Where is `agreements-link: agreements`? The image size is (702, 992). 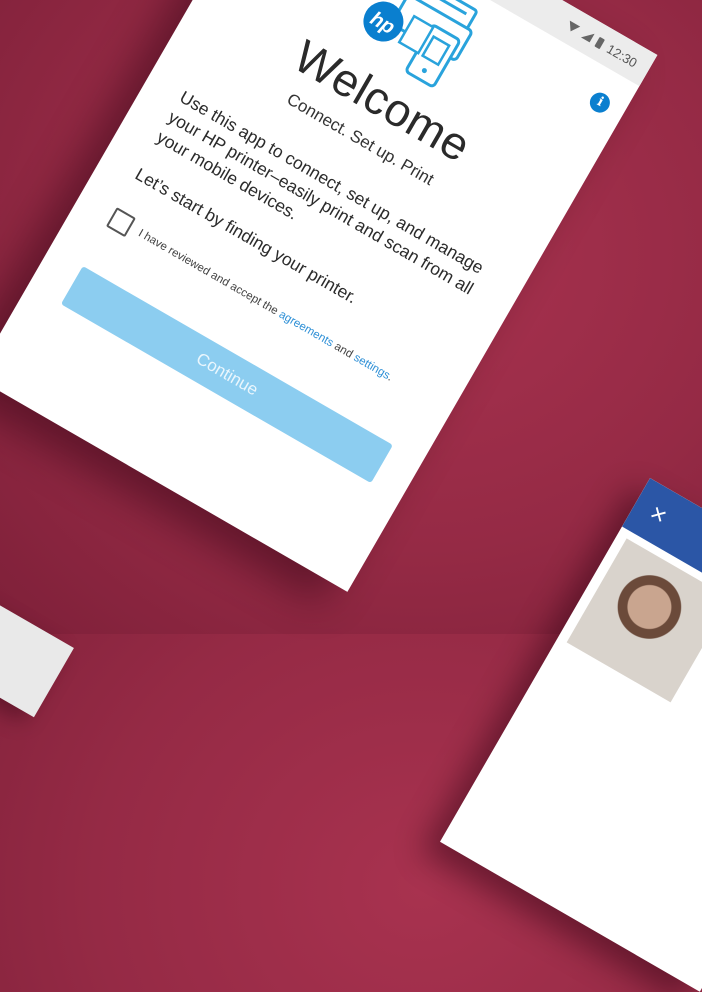
agreements-link: agreements is located at coordinates (306, 329).